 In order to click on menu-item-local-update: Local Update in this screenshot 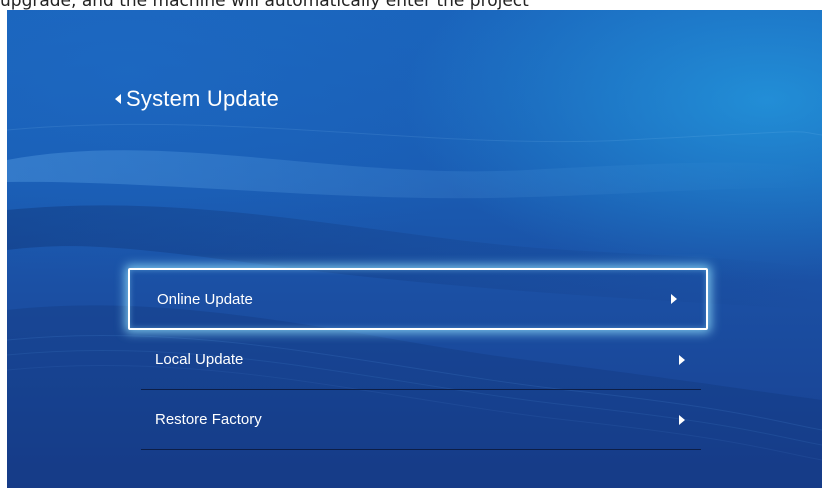, I will do `click(421, 360)`.